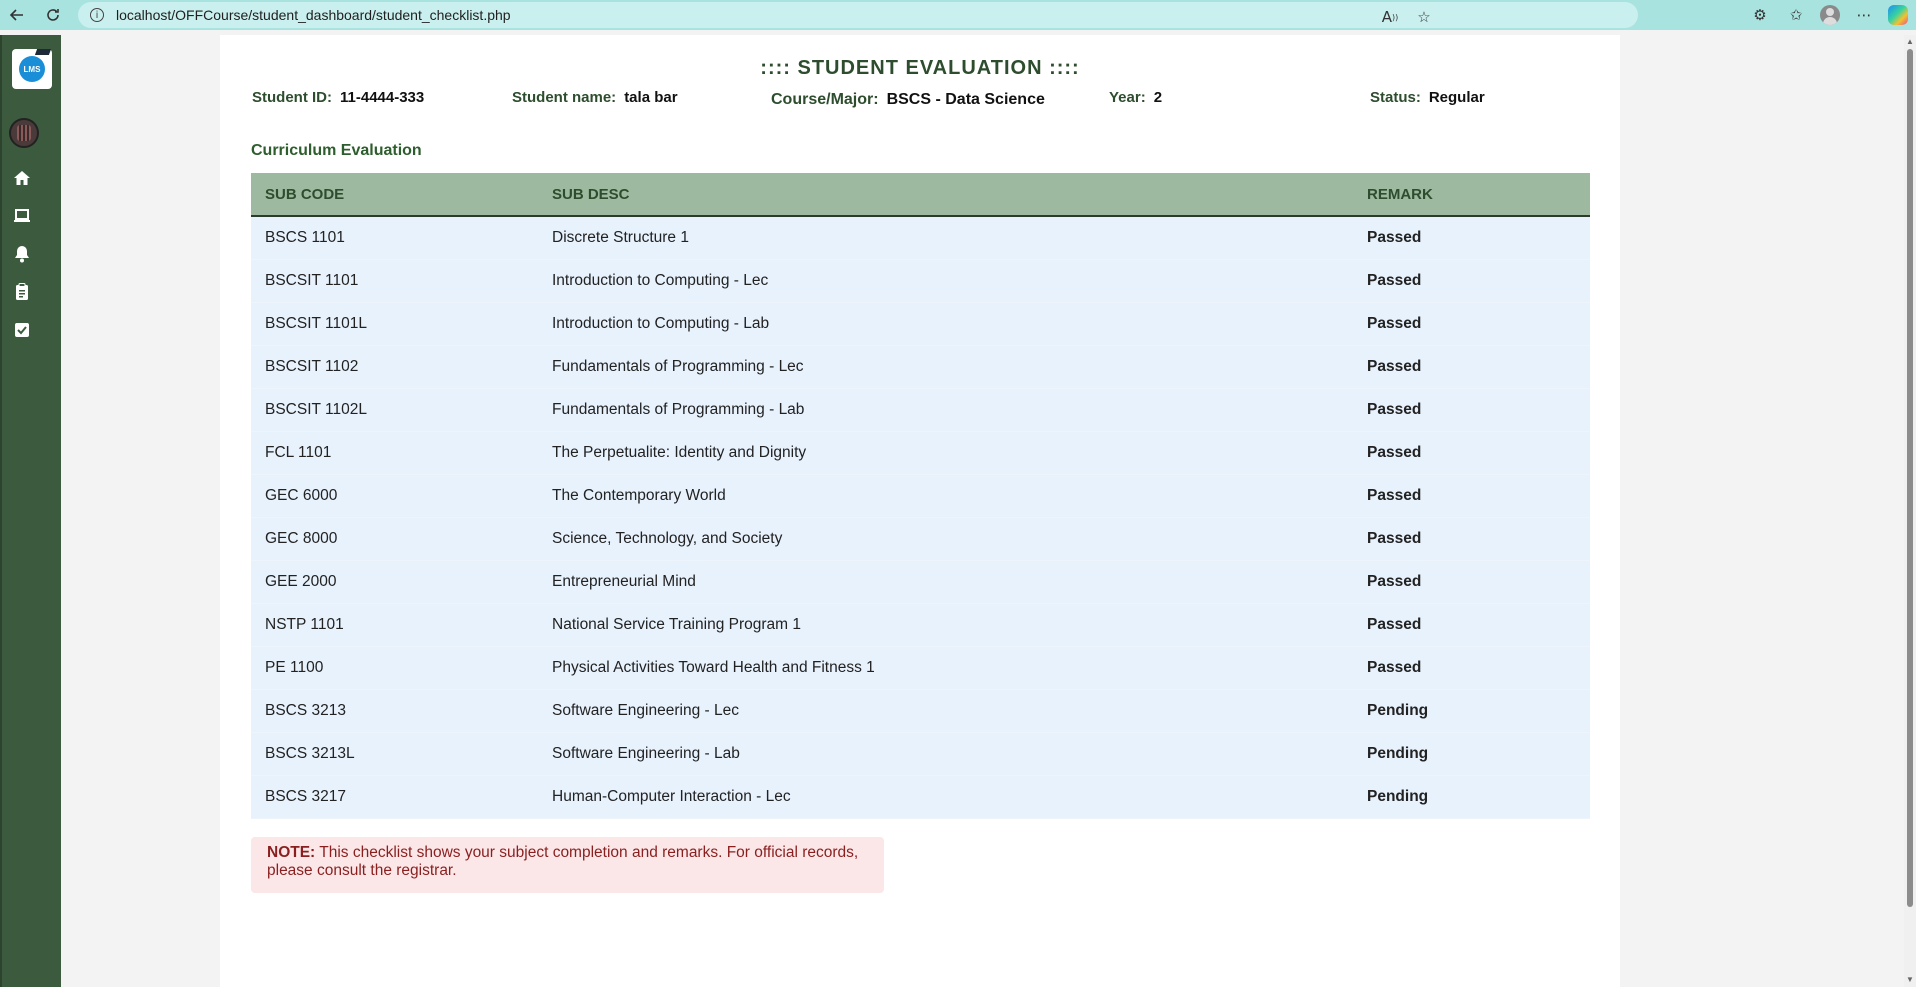 The image size is (1916, 987). Describe the element at coordinates (920, 582) in the screenshot. I see `table-row: GEE 2000 Entrepreneurial Mind Passed` at that location.